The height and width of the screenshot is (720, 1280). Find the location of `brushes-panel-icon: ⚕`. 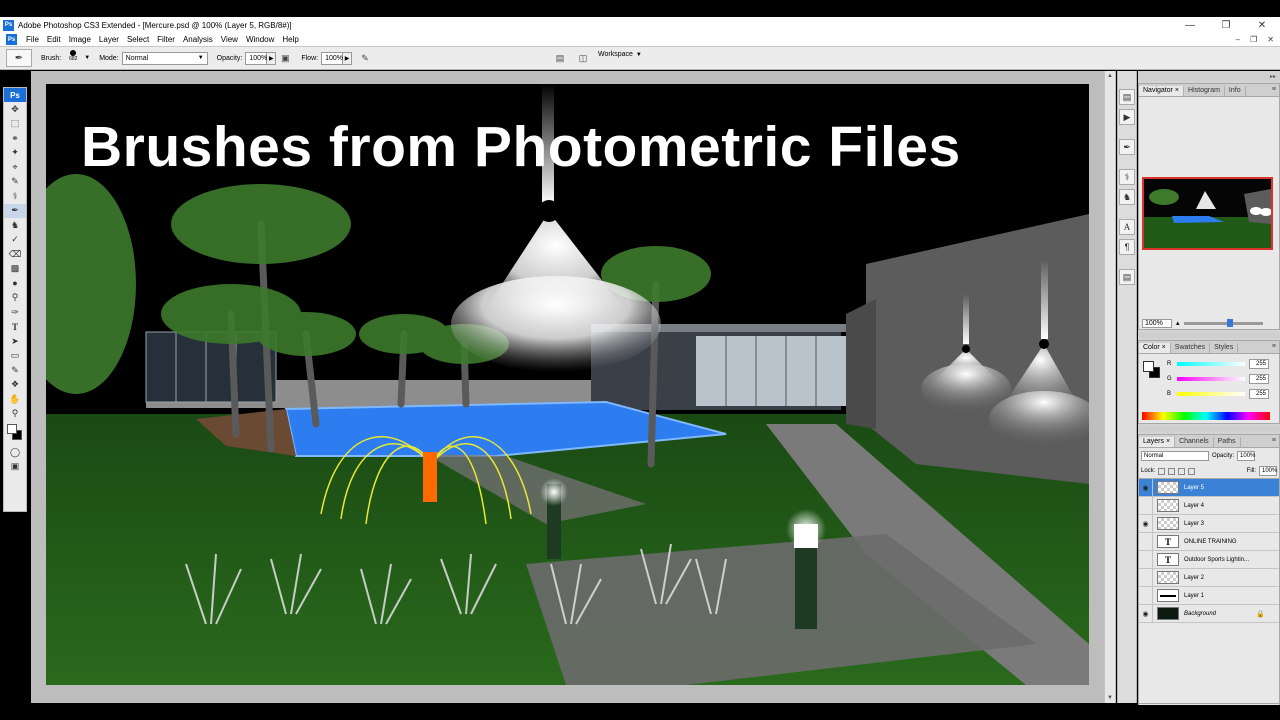

brushes-panel-icon: ⚕ is located at coordinates (1127, 177).